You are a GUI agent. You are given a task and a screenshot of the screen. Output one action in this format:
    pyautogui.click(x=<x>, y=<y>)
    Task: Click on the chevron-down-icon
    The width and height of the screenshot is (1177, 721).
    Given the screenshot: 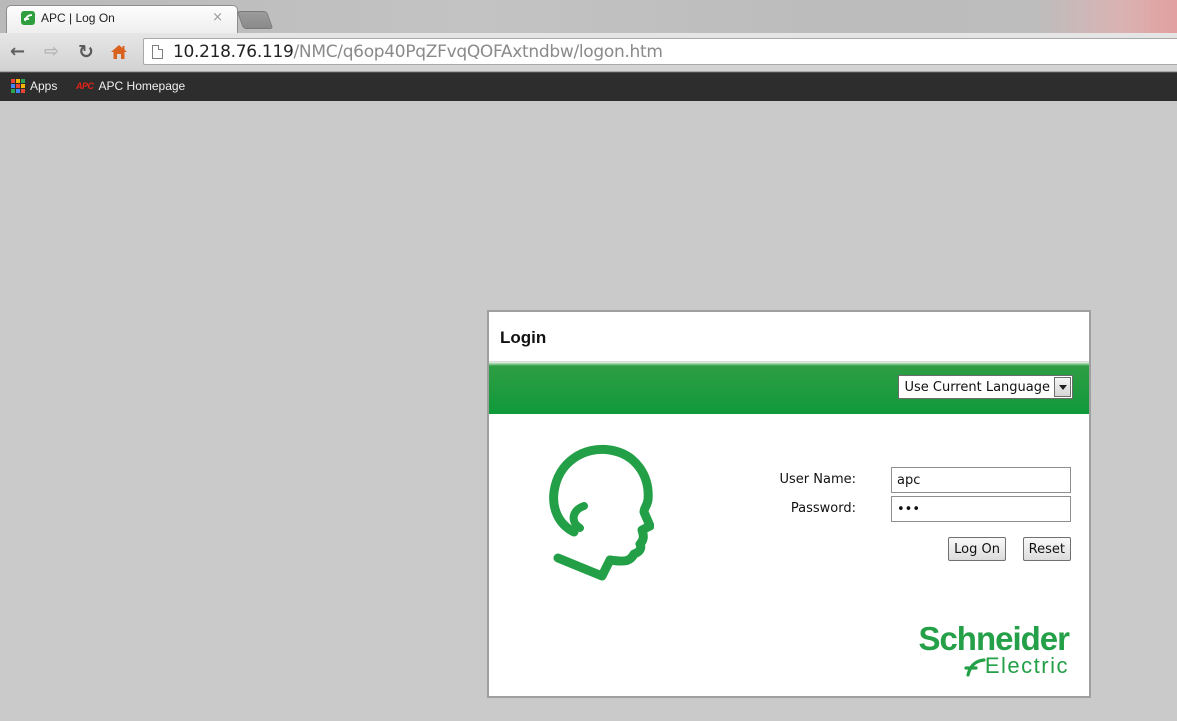 What is the action you would take?
    pyautogui.click(x=1062, y=387)
    